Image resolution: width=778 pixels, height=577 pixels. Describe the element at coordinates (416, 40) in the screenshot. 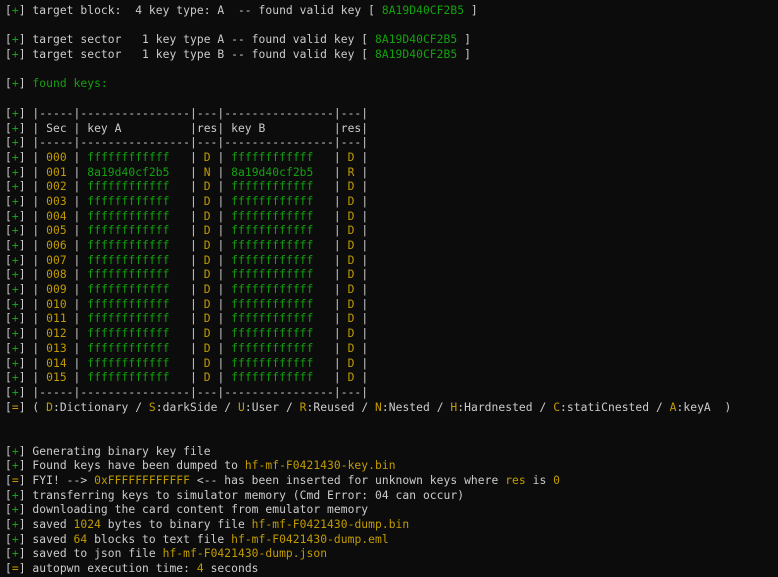

I see `terminal-text-segment: 8A19D40CF2B5` at that location.